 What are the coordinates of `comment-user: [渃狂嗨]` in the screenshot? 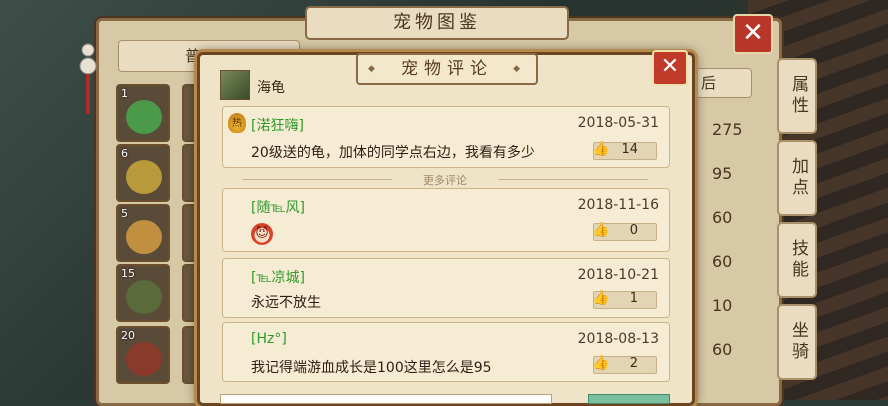 It's located at (277, 125).